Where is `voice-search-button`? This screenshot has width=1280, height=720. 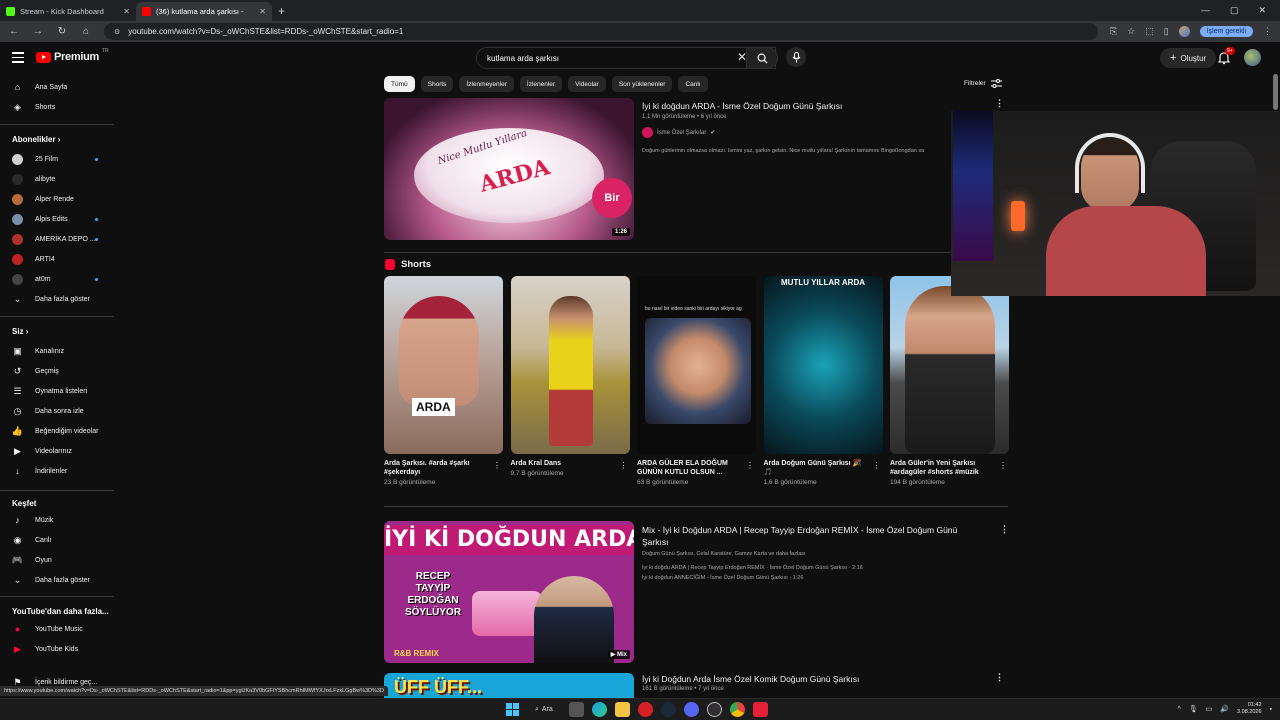 voice-search-button is located at coordinates (796, 57).